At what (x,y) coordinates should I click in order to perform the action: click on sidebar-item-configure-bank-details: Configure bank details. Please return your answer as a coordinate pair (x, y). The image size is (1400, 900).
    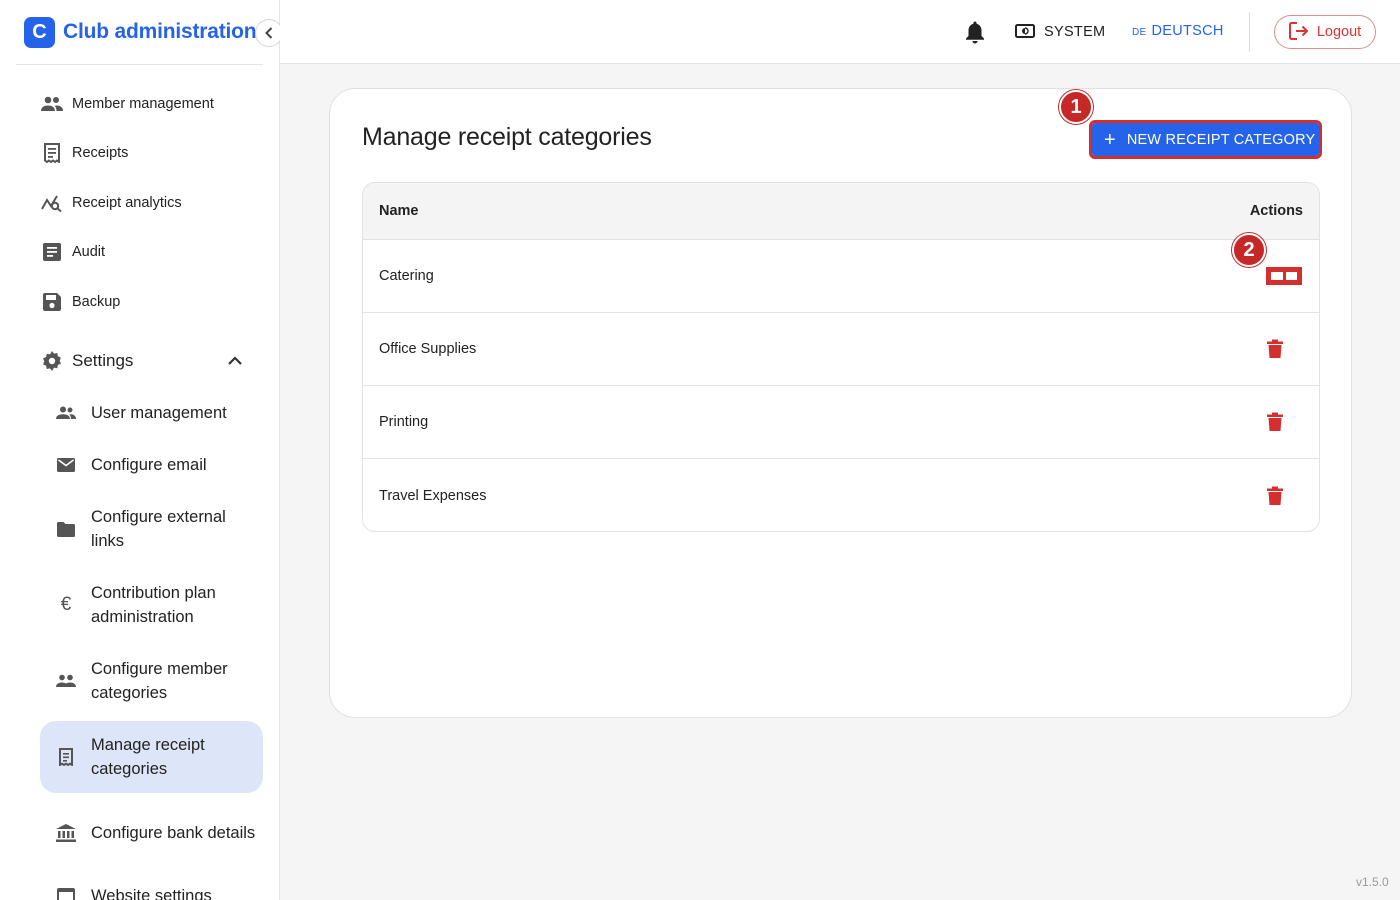
    Looking at the image, I should click on (151, 833).